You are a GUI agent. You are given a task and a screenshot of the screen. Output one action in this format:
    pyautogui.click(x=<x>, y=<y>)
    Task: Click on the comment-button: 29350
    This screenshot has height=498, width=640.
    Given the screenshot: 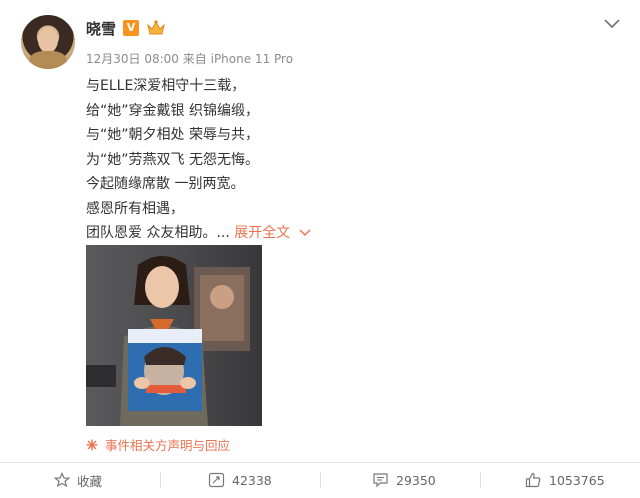 What is the action you would take?
    pyautogui.click(x=404, y=480)
    